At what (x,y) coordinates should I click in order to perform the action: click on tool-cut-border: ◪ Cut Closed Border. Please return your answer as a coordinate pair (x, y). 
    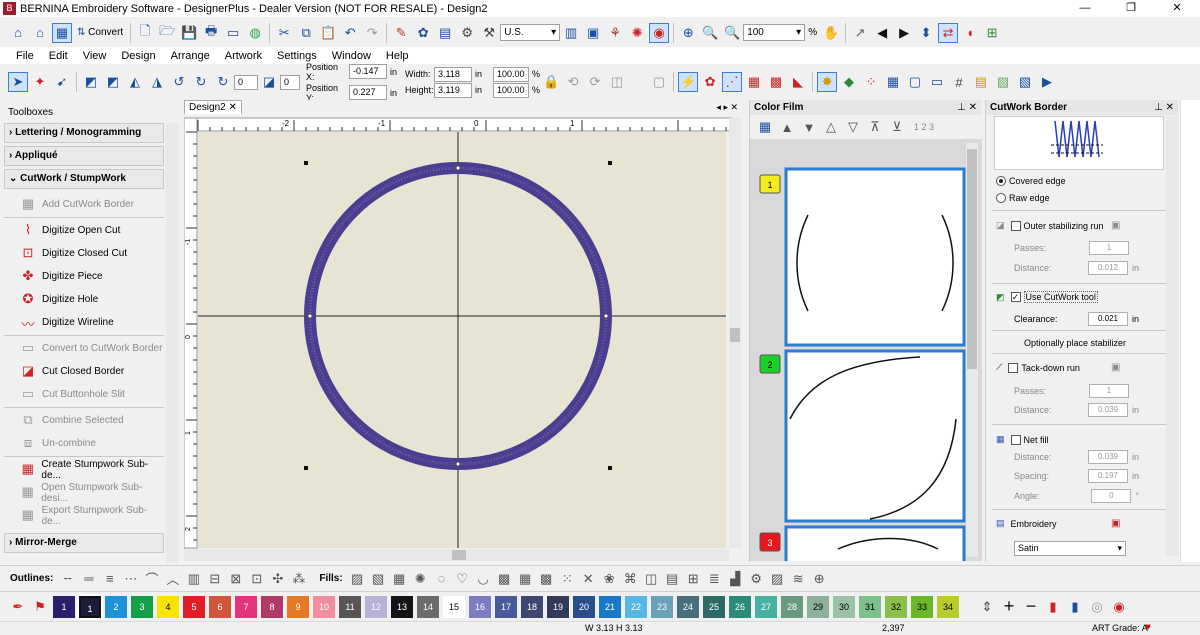
    Looking at the image, I should click on (84, 371).